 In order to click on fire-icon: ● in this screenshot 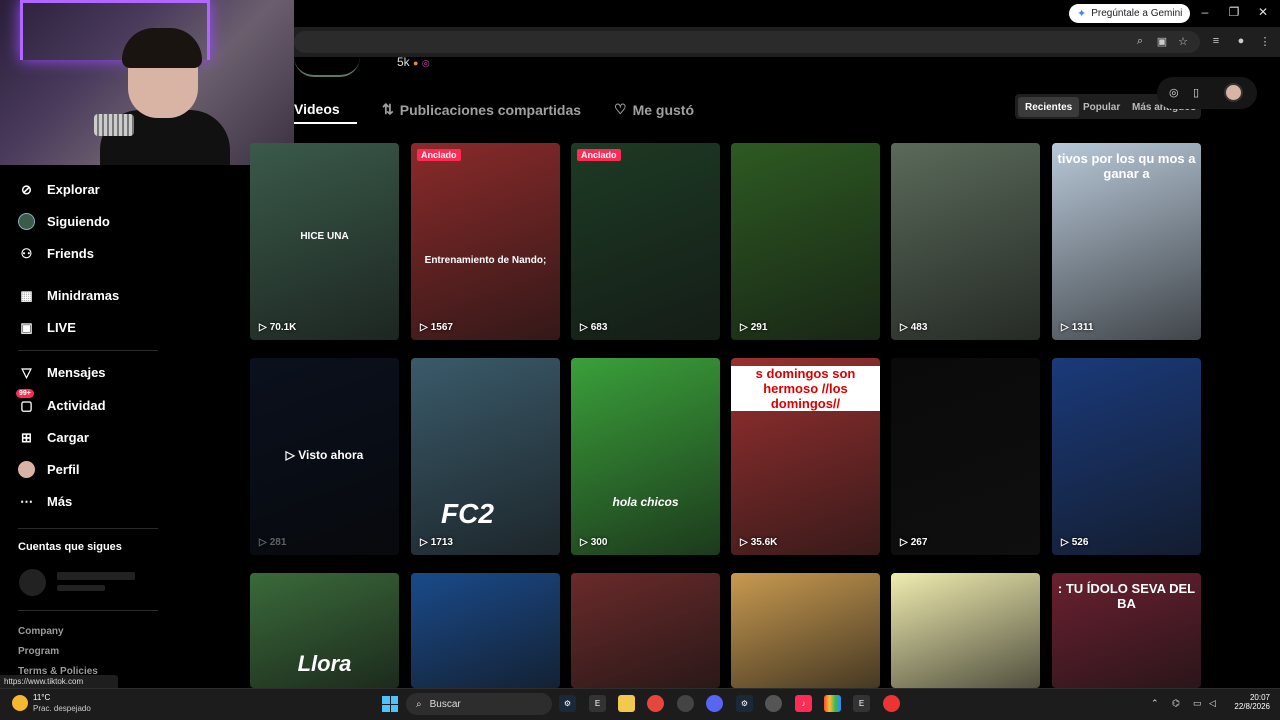, I will do `click(416, 63)`.